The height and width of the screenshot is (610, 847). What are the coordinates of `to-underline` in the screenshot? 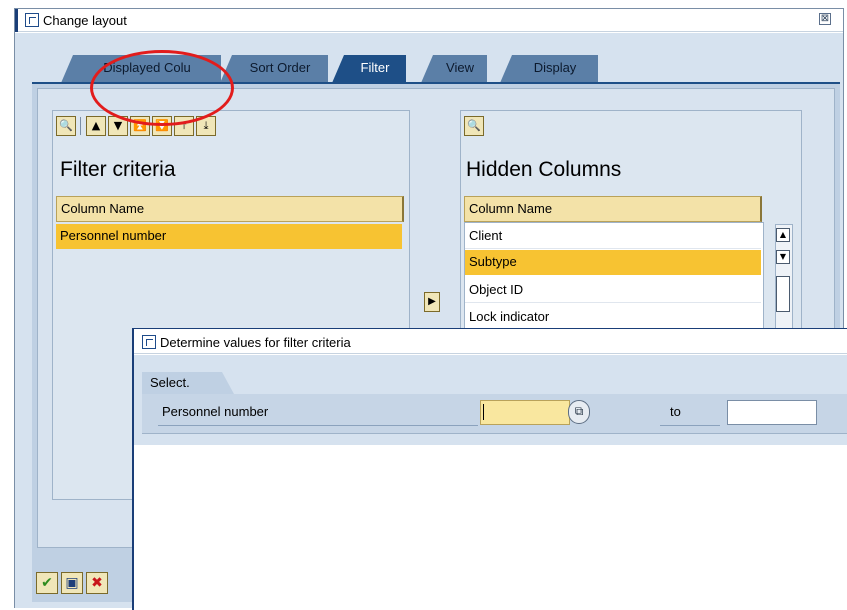 It's located at (690, 425).